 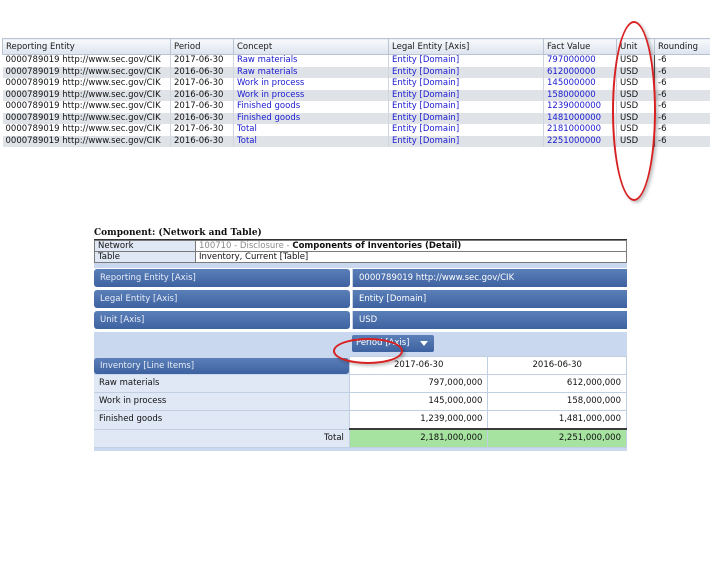 What do you see at coordinates (580, 107) in the screenshot?
I see `cell-fact-value: 1239000000` at bounding box center [580, 107].